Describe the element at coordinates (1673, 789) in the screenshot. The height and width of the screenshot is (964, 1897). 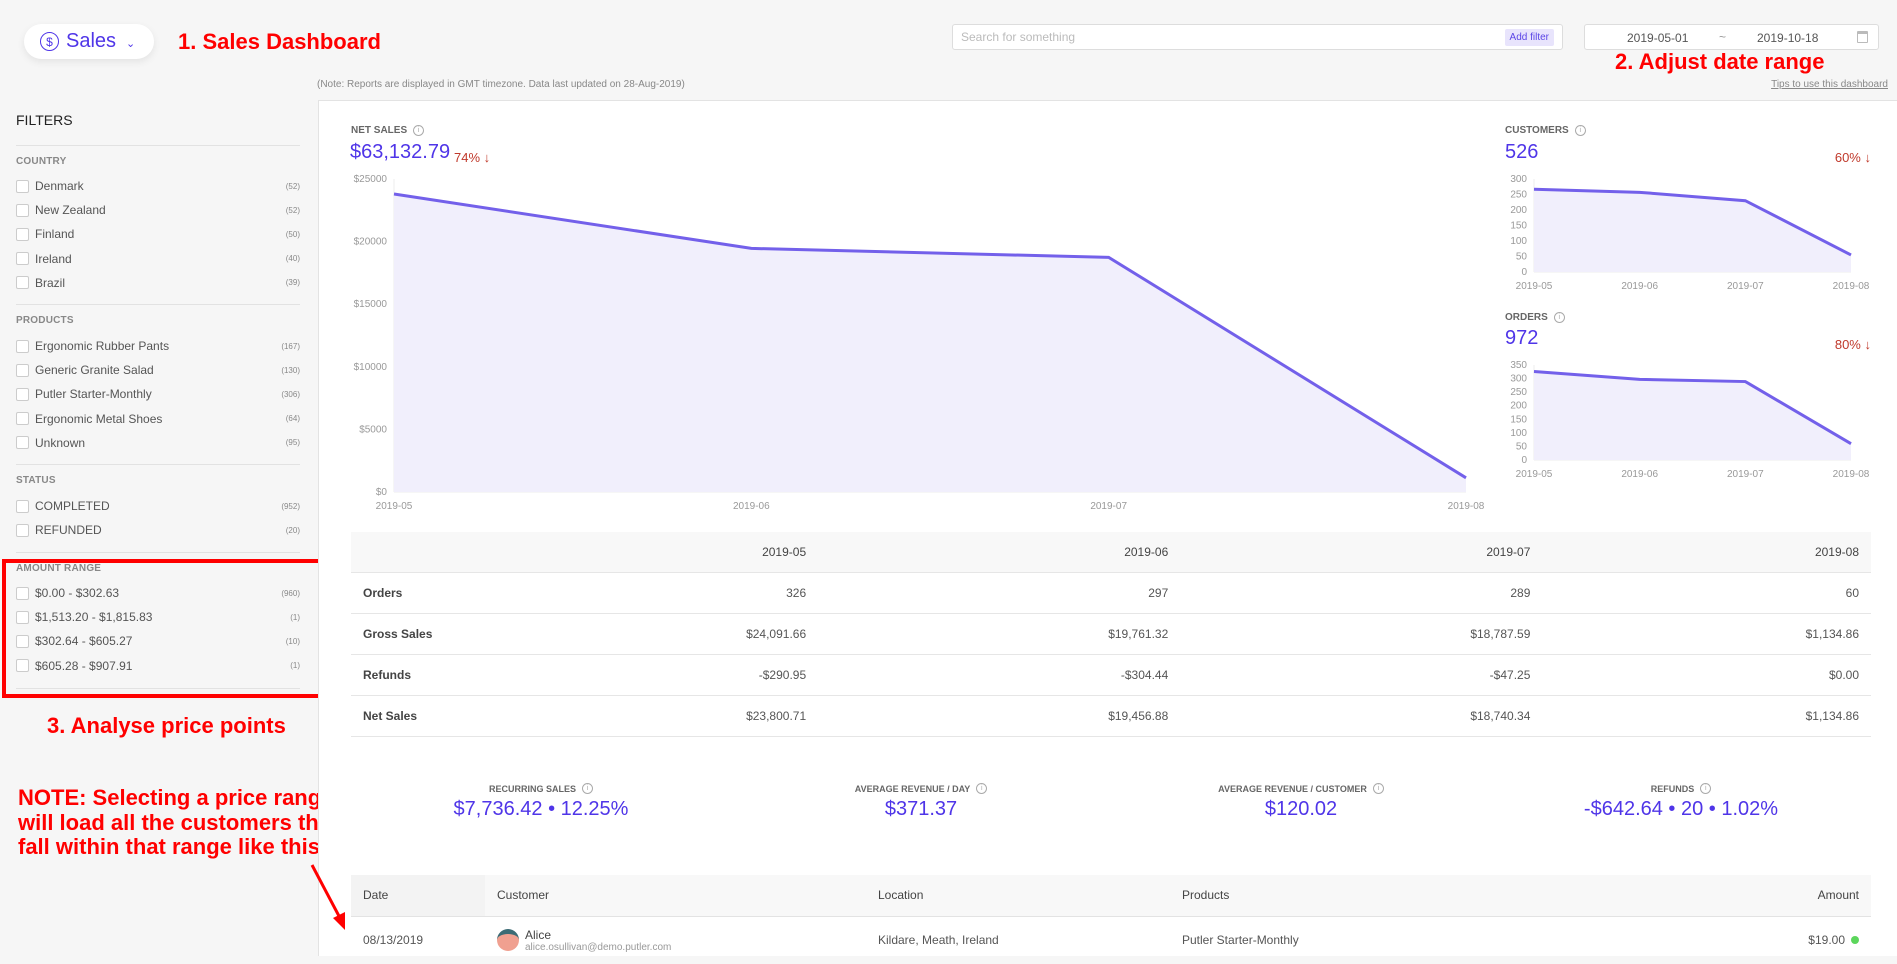
I see `stat-label-text: REFUNDS` at that location.